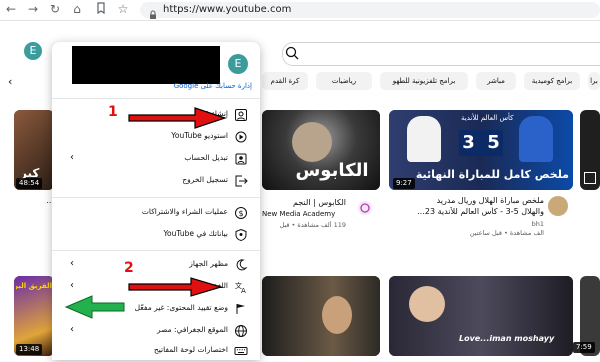 The width and height of the screenshot is (600, 362). I want to click on menu-item-sign-out: تسجيل الخروج, so click(156, 180).